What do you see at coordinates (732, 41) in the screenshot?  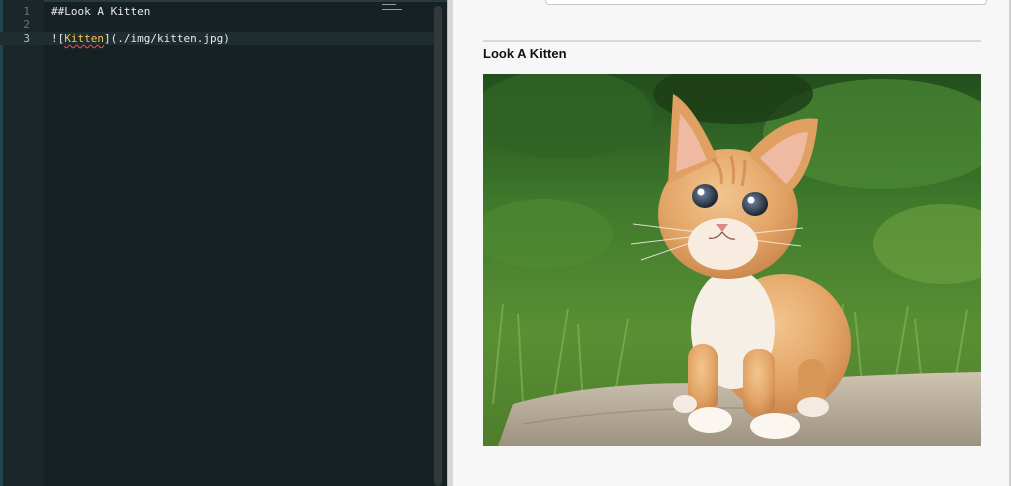 I see `preview-divider` at bounding box center [732, 41].